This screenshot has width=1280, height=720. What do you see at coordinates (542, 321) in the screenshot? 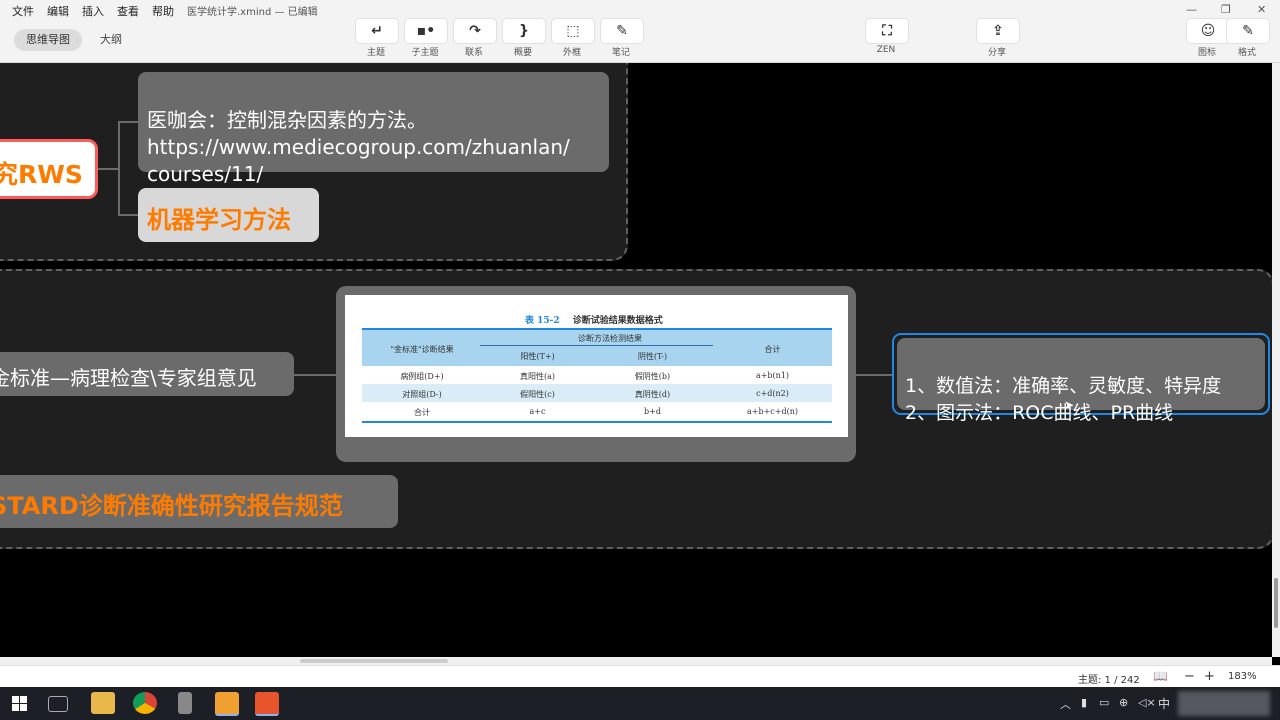
I see `table-caption-num: 表 15-2` at bounding box center [542, 321].